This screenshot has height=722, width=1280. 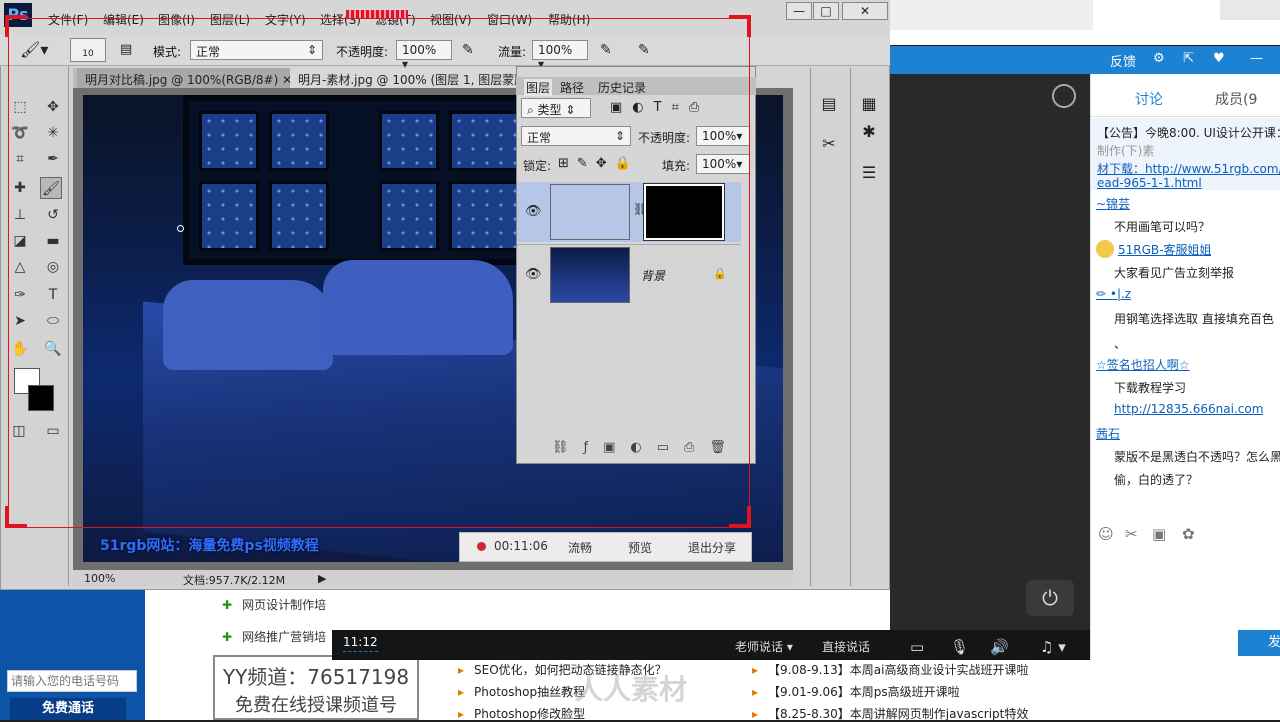 I want to click on chat-user: 茜石, so click(x=1108, y=433).